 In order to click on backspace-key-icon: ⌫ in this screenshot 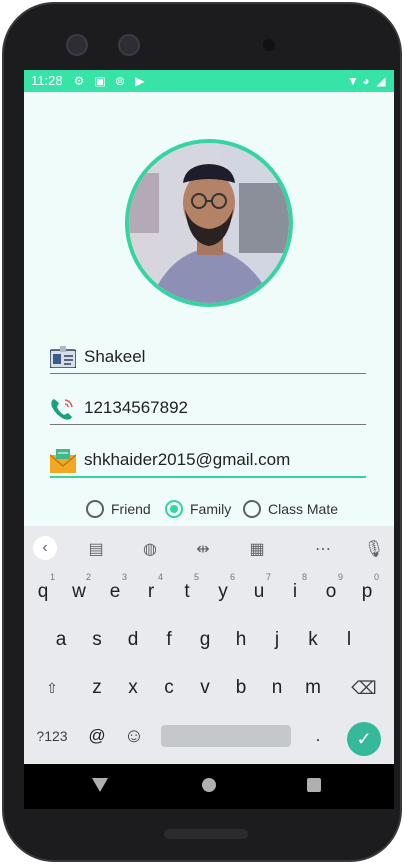, I will do `click(364, 688)`.